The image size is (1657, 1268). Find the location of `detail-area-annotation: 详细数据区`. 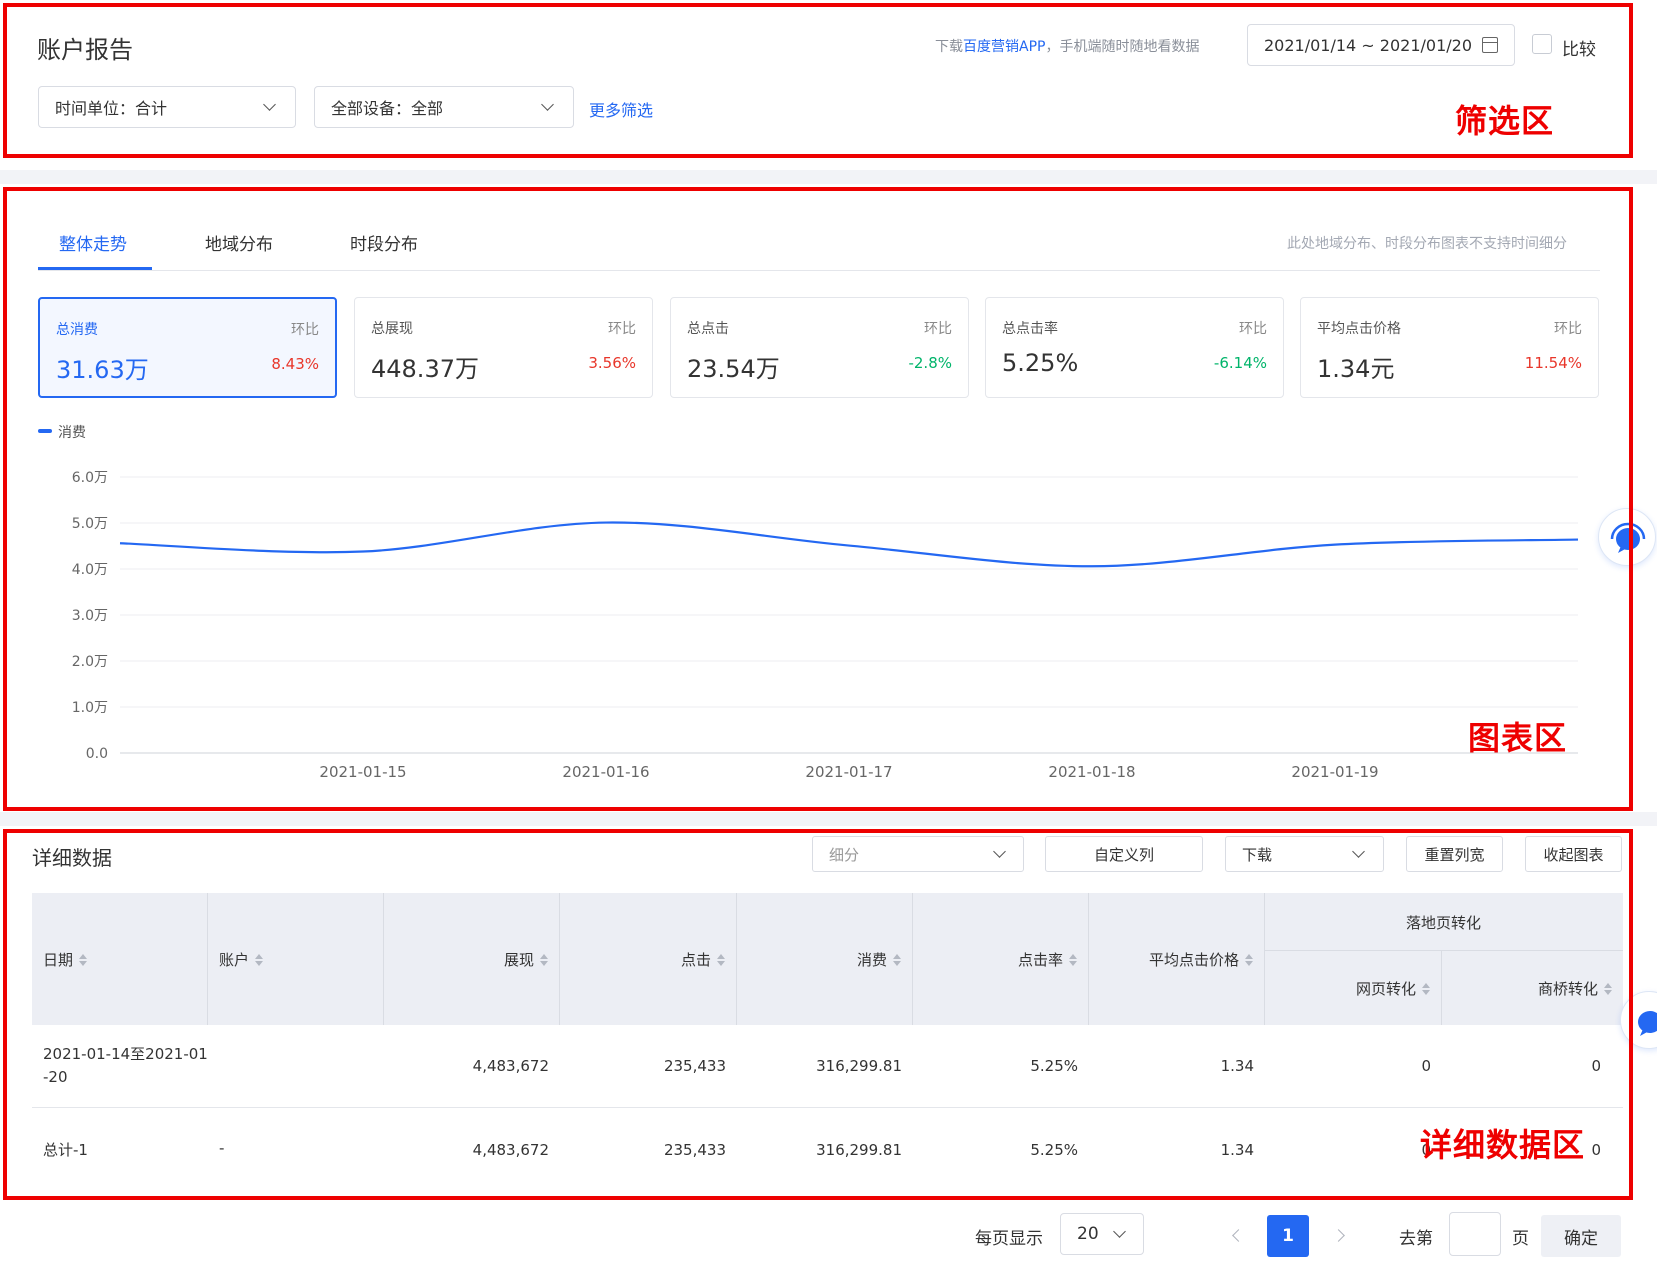

detail-area-annotation: 详细数据区 is located at coordinates (1503, 1145).